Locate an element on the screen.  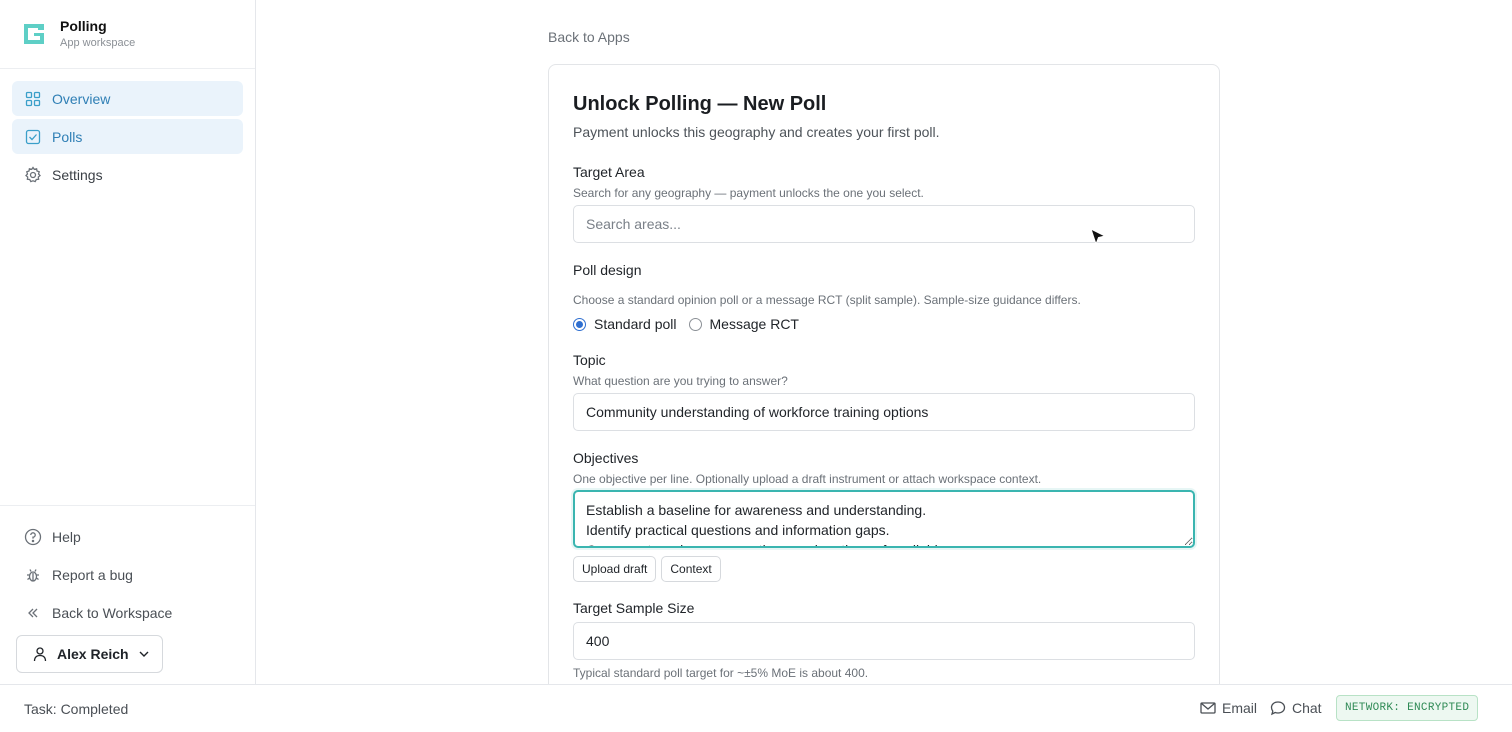
sidebar-item-polls: Polls is located at coordinates (127, 136).